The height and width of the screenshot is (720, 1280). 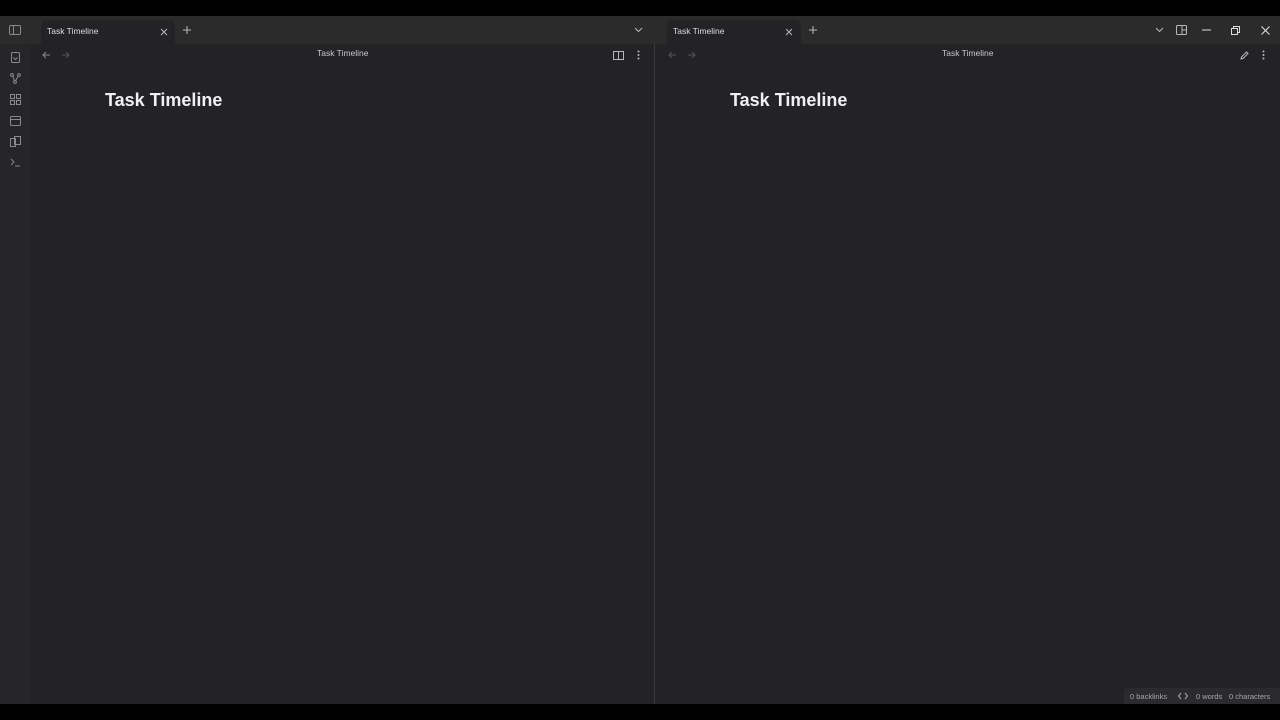 I want to click on sidebar-toggle-icon, so click(x=15, y=30).